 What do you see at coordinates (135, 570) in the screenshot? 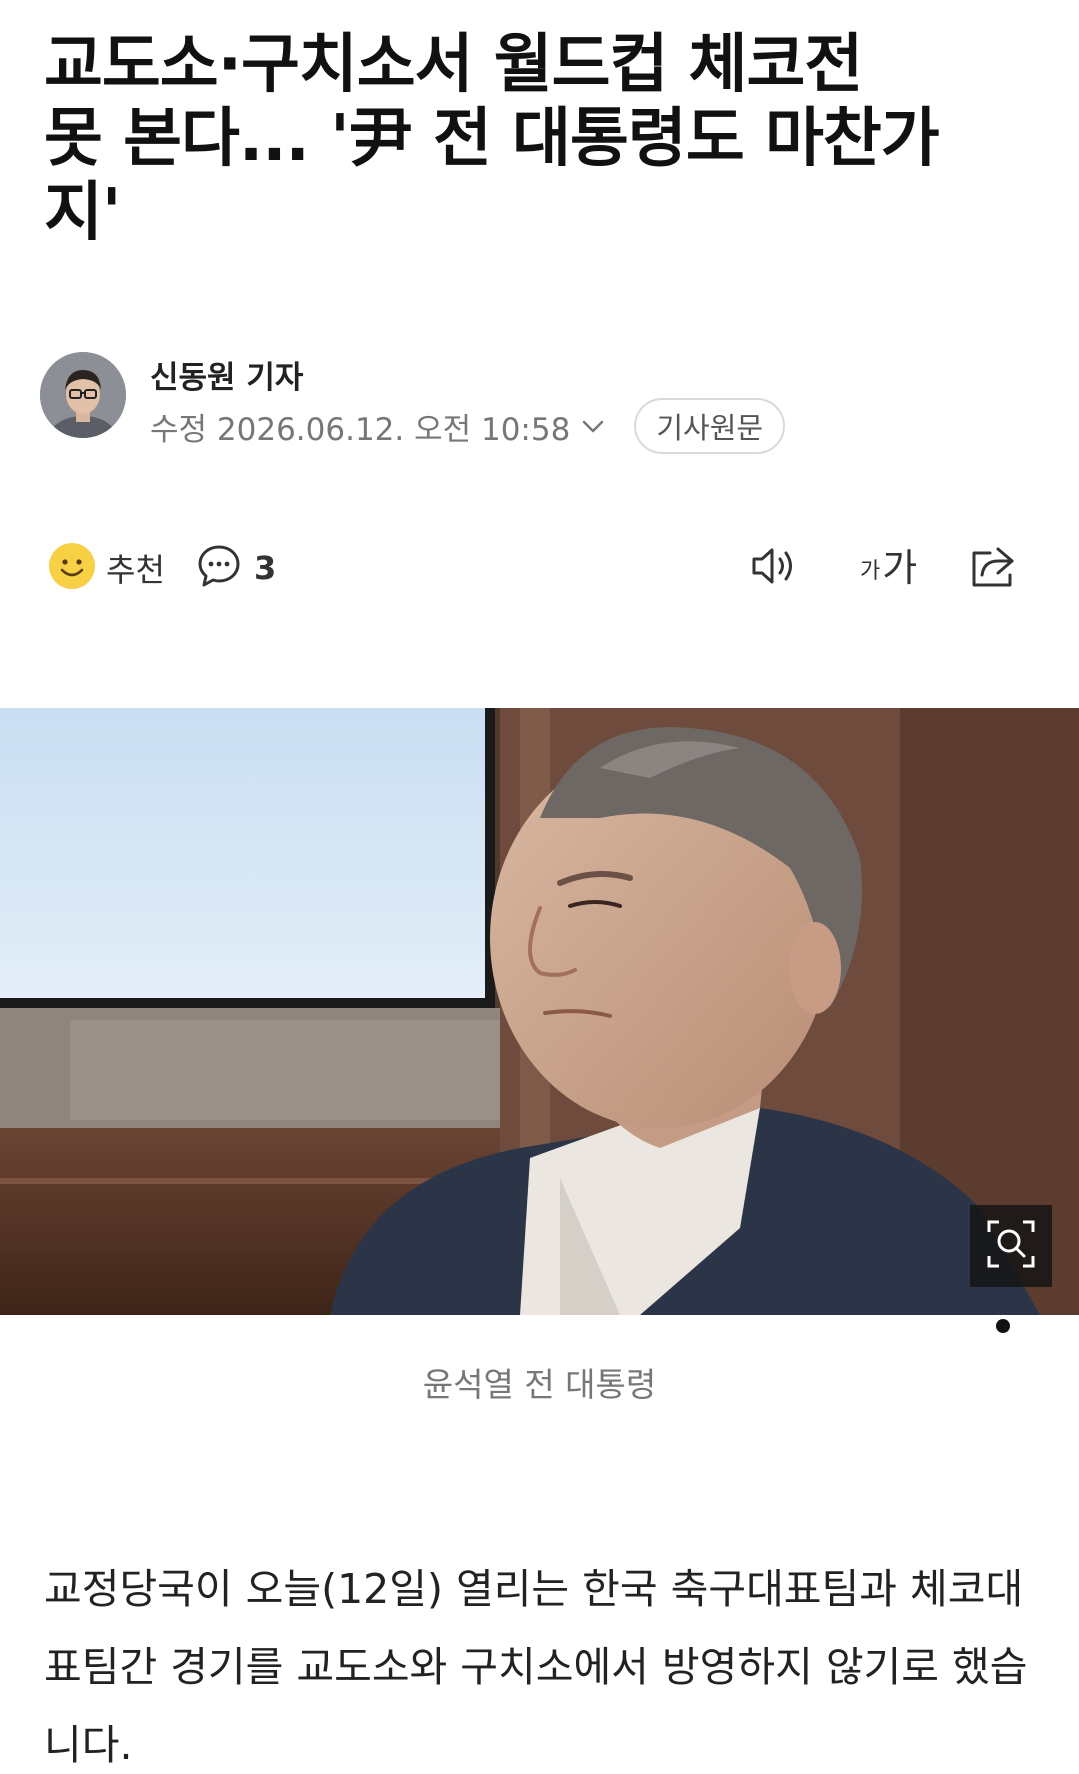
I see `recommend-label: 추천` at bounding box center [135, 570].